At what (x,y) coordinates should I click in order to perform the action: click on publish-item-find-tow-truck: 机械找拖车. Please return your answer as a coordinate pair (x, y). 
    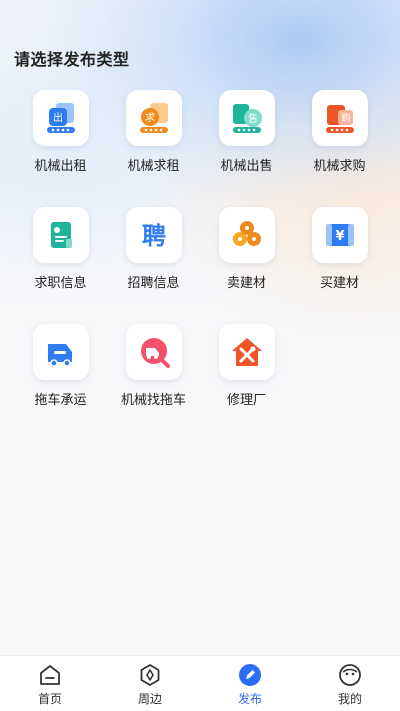
    Looking at the image, I should click on (153, 372).